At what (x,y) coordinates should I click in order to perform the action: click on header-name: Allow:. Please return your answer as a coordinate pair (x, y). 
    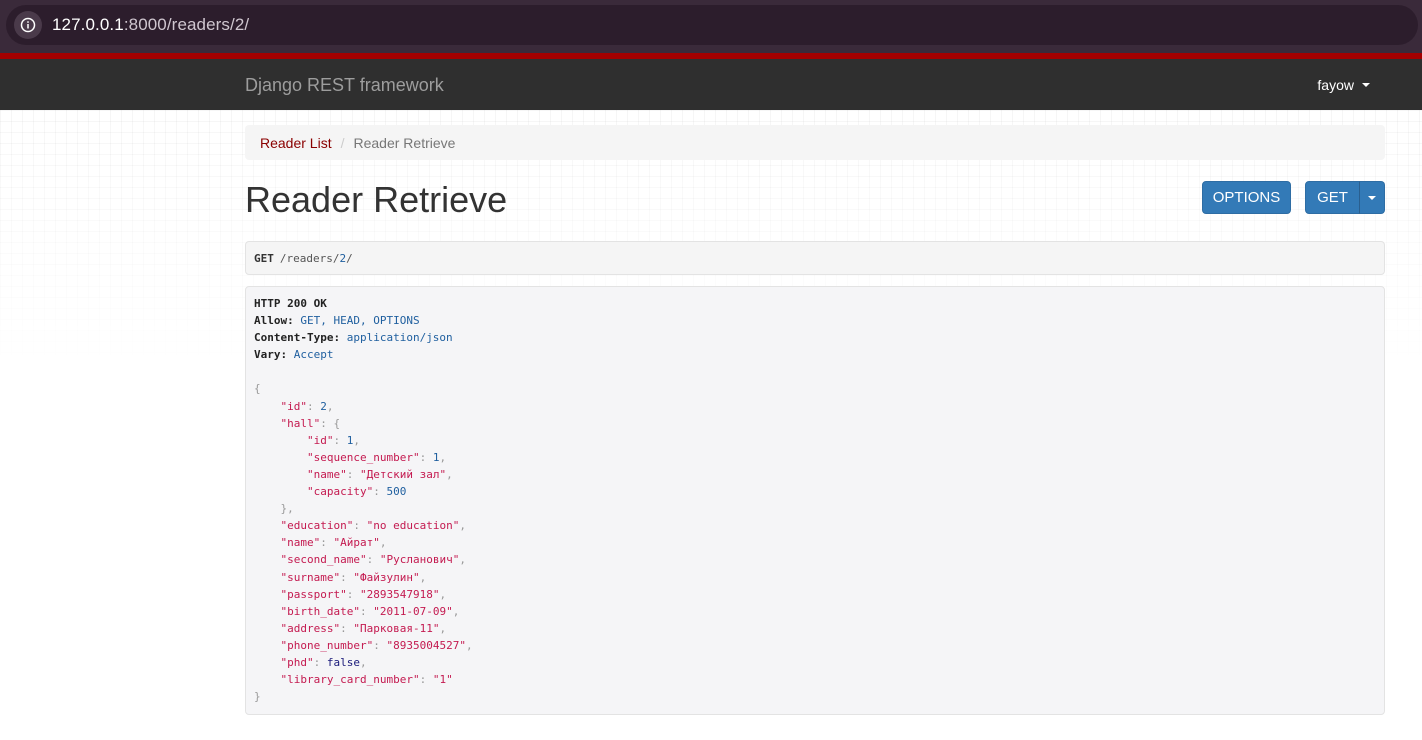
    Looking at the image, I should click on (274, 321).